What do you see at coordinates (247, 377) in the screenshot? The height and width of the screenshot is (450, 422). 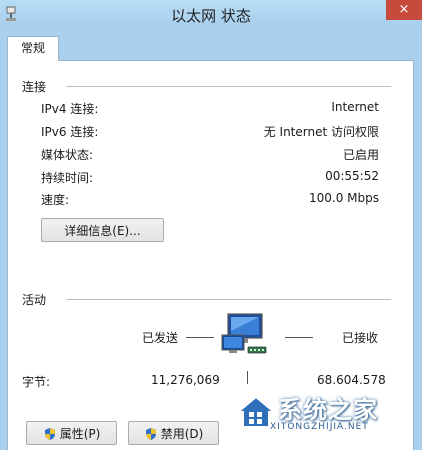 I see `bytes-separator` at bounding box center [247, 377].